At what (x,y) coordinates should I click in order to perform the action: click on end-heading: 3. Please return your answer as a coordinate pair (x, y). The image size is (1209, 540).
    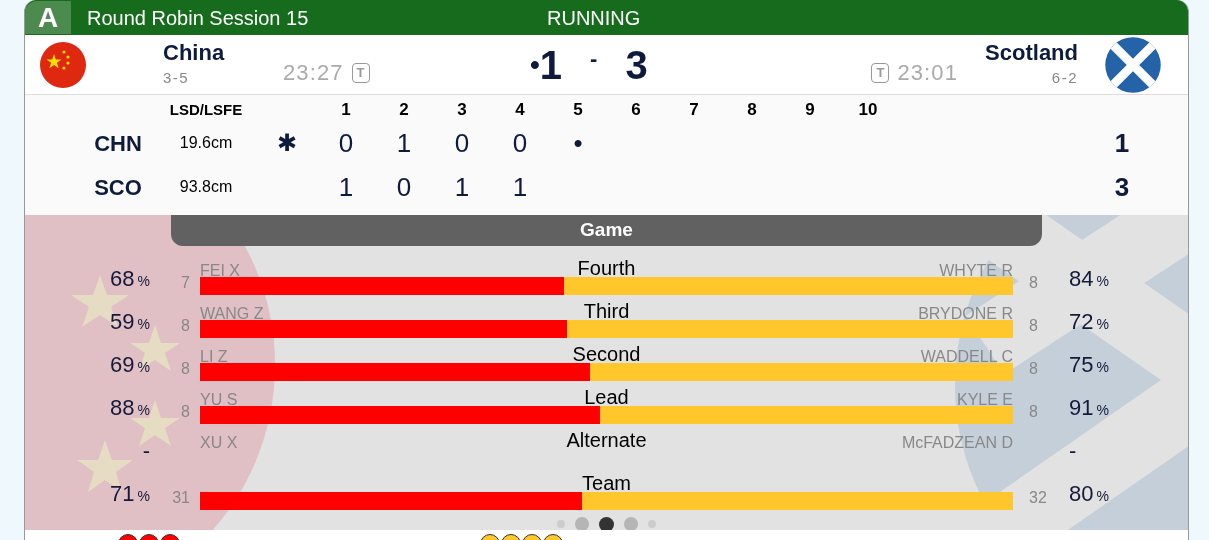
    Looking at the image, I should click on (462, 110).